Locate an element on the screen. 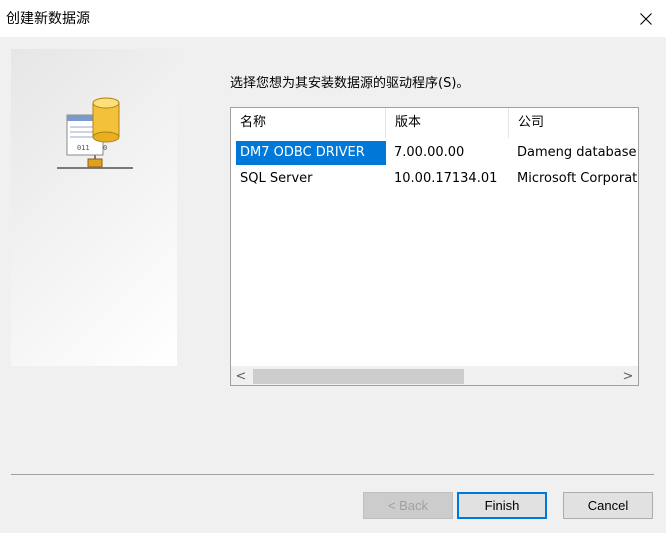  driver-name: DM7 ODBC DRIVER is located at coordinates (311, 153).